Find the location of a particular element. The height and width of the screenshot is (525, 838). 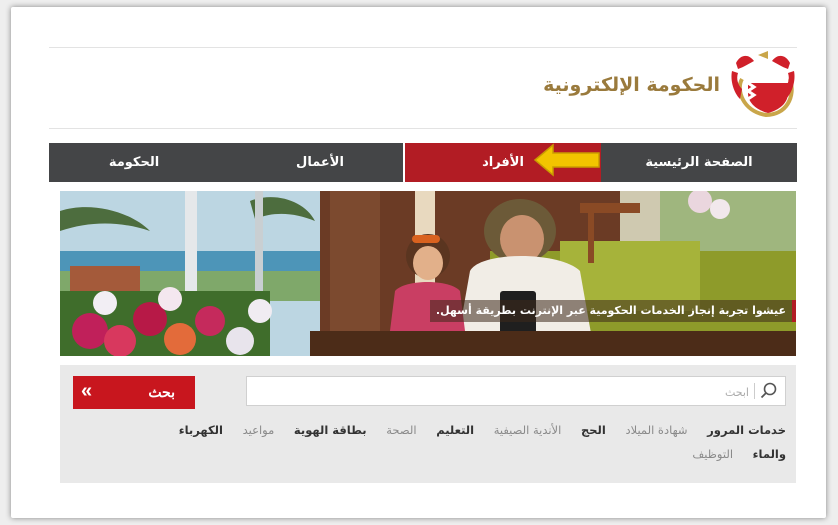

nav-item-business: الأعمال is located at coordinates (320, 162).